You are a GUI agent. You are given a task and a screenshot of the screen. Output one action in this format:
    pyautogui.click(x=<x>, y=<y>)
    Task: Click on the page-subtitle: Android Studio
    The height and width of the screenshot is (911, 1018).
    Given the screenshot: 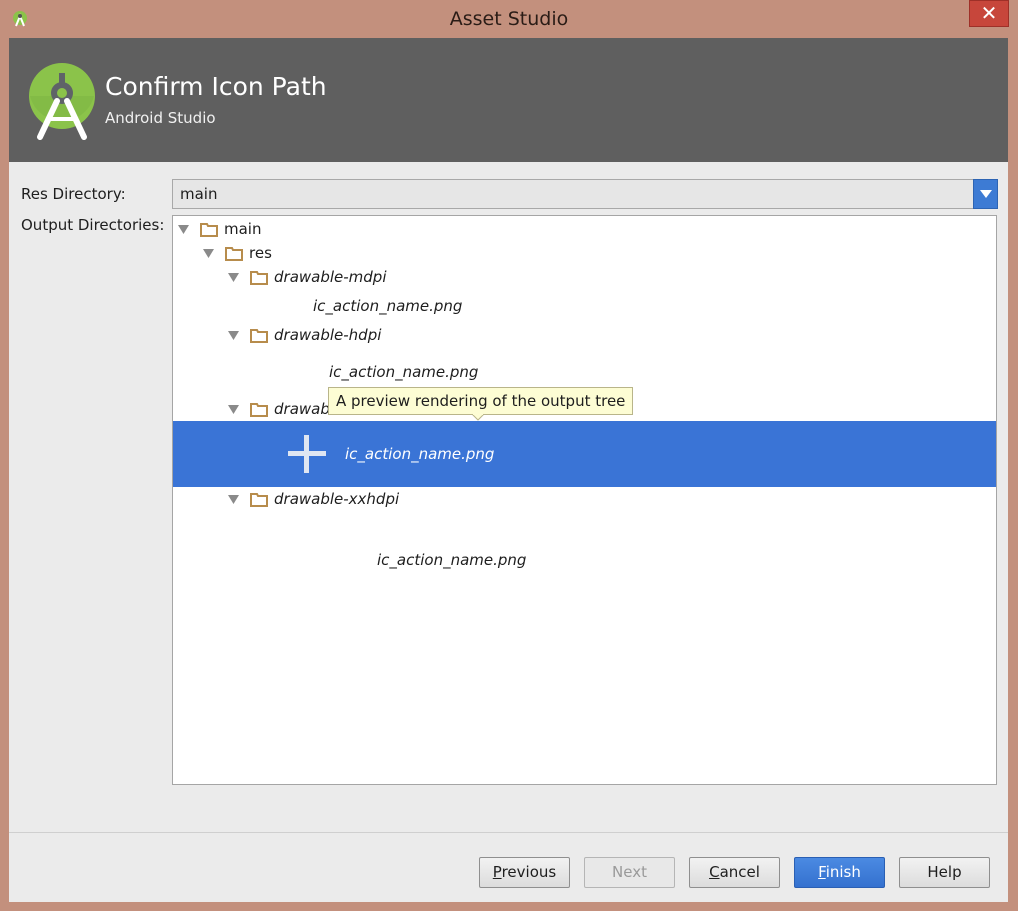 What is the action you would take?
    pyautogui.click(x=160, y=118)
    